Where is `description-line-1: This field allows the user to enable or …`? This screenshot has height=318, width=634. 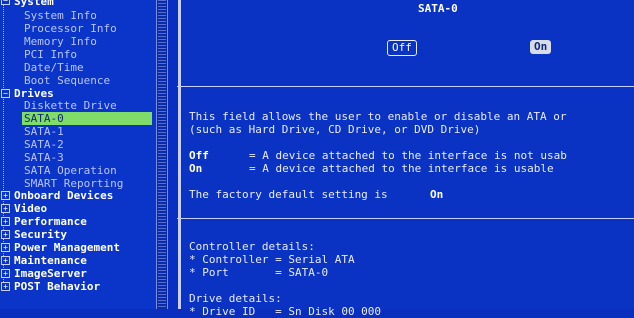
description-line-1: This field allows the user to enable or … is located at coordinates (378, 116).